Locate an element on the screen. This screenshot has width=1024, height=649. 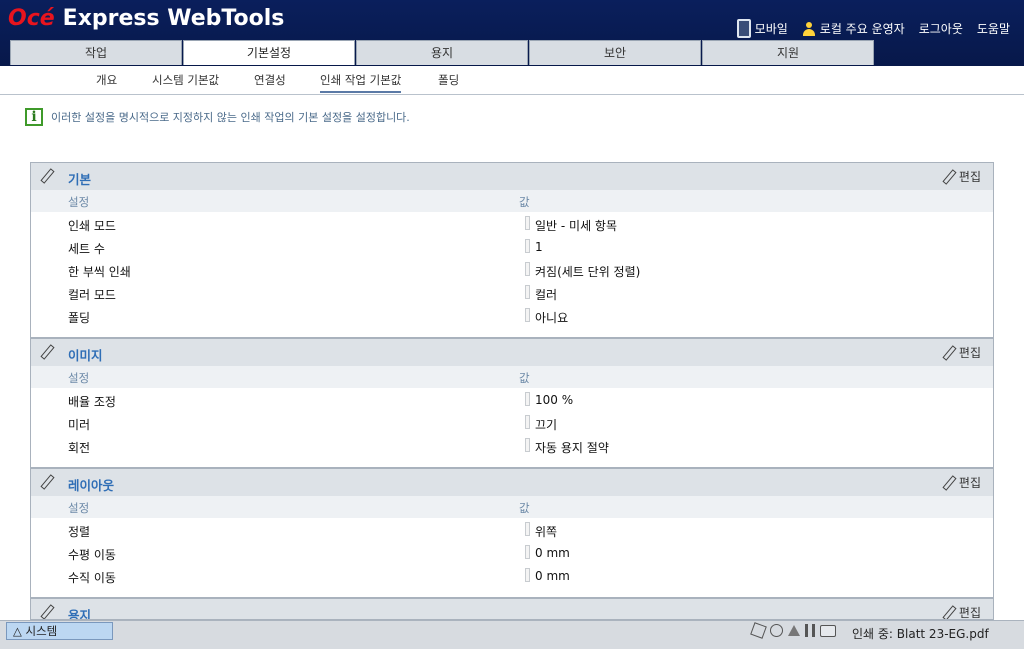
section-header: 레이아웃 편집 is located at coordinates (512, 482).